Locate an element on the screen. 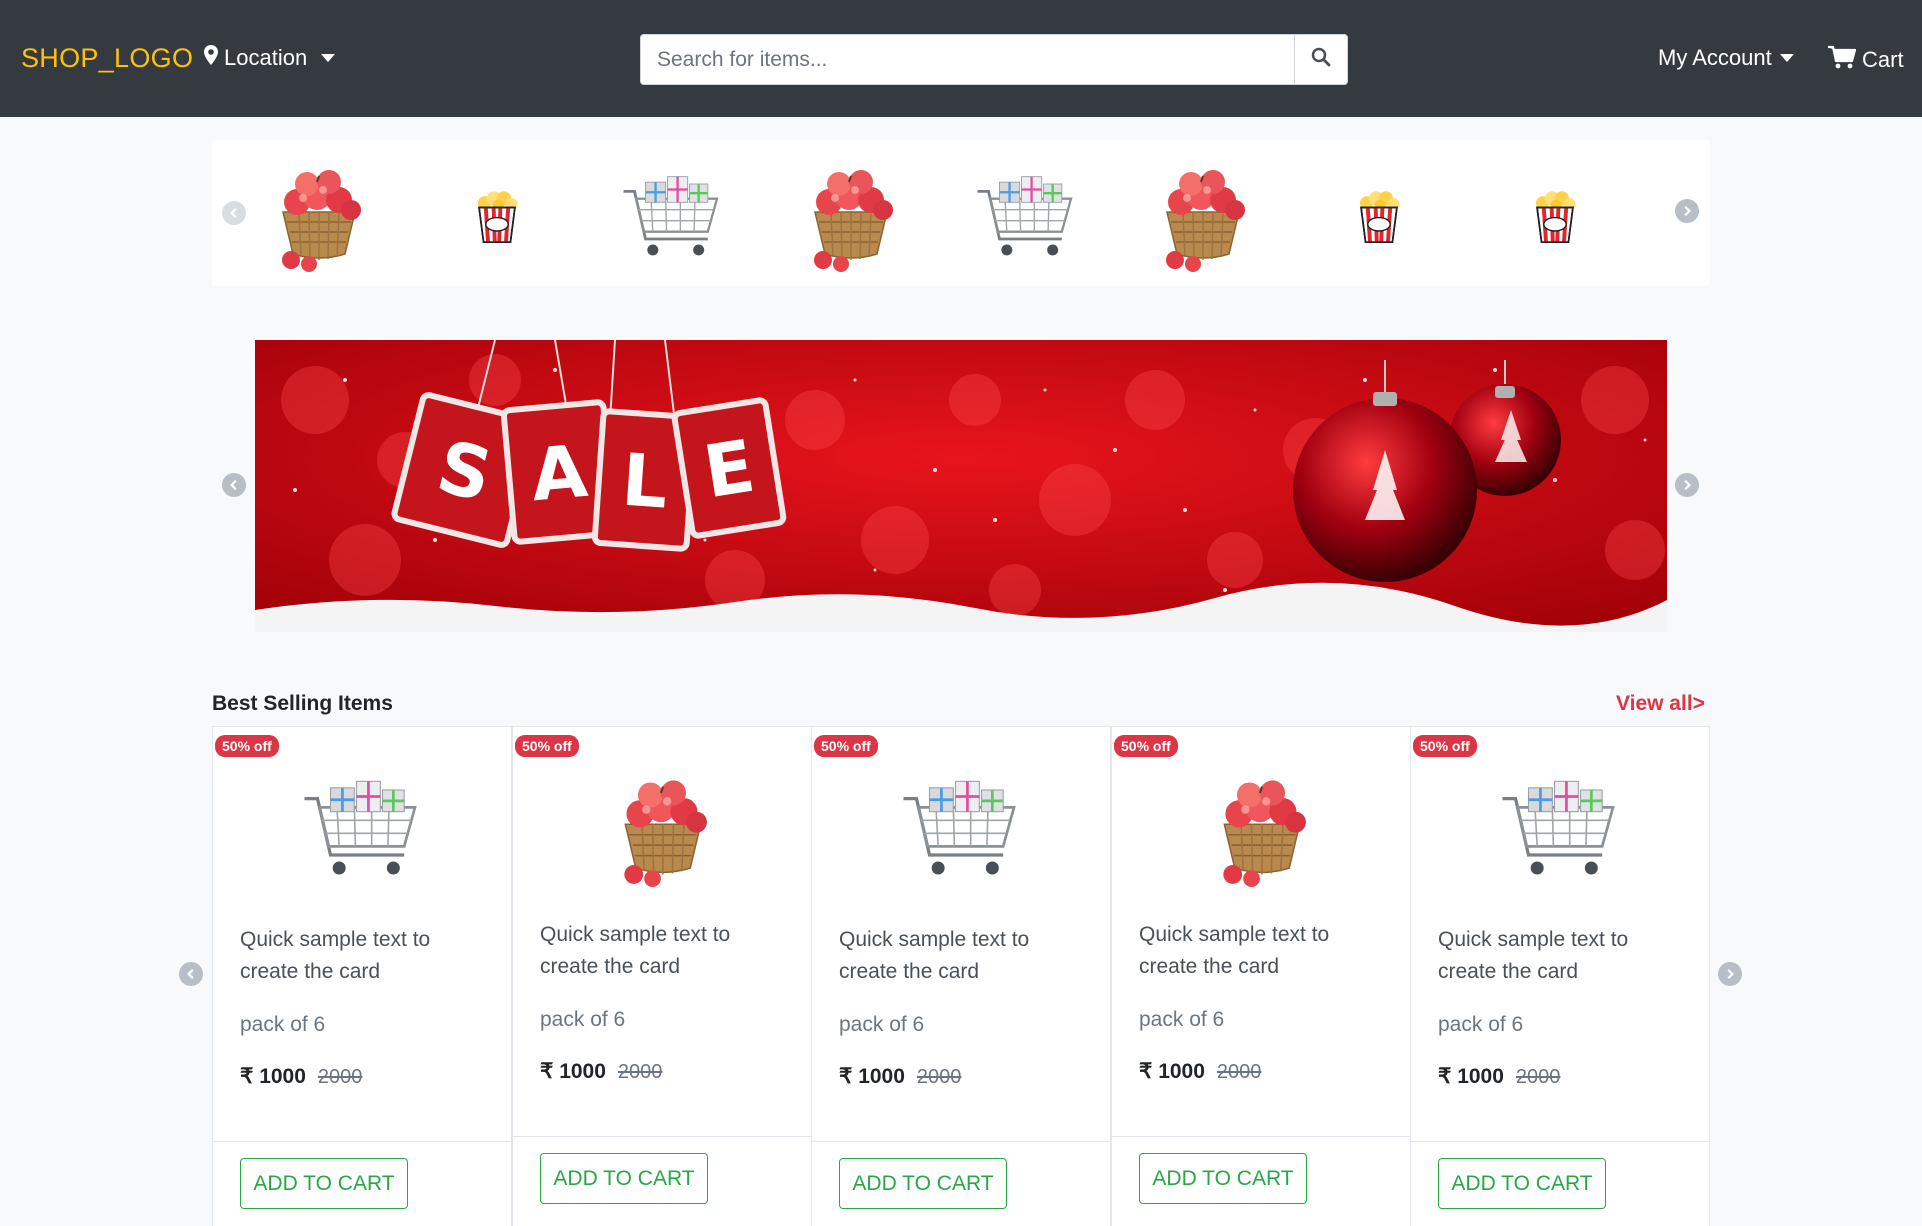  search-icon is located at coordinates (1321, 59).